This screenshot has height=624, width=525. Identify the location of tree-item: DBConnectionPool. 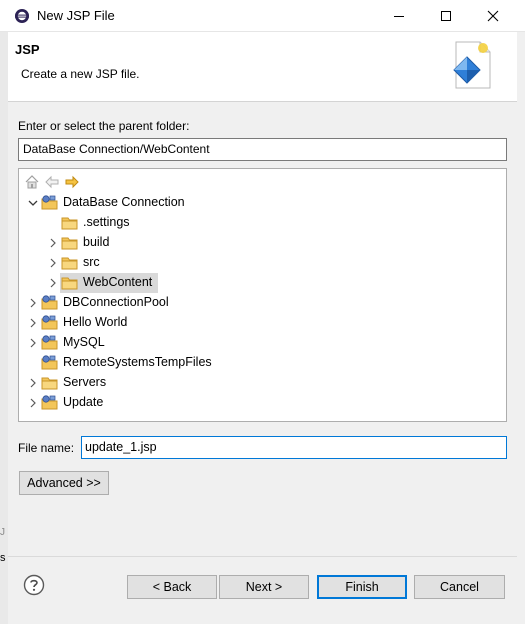
(262, 303).